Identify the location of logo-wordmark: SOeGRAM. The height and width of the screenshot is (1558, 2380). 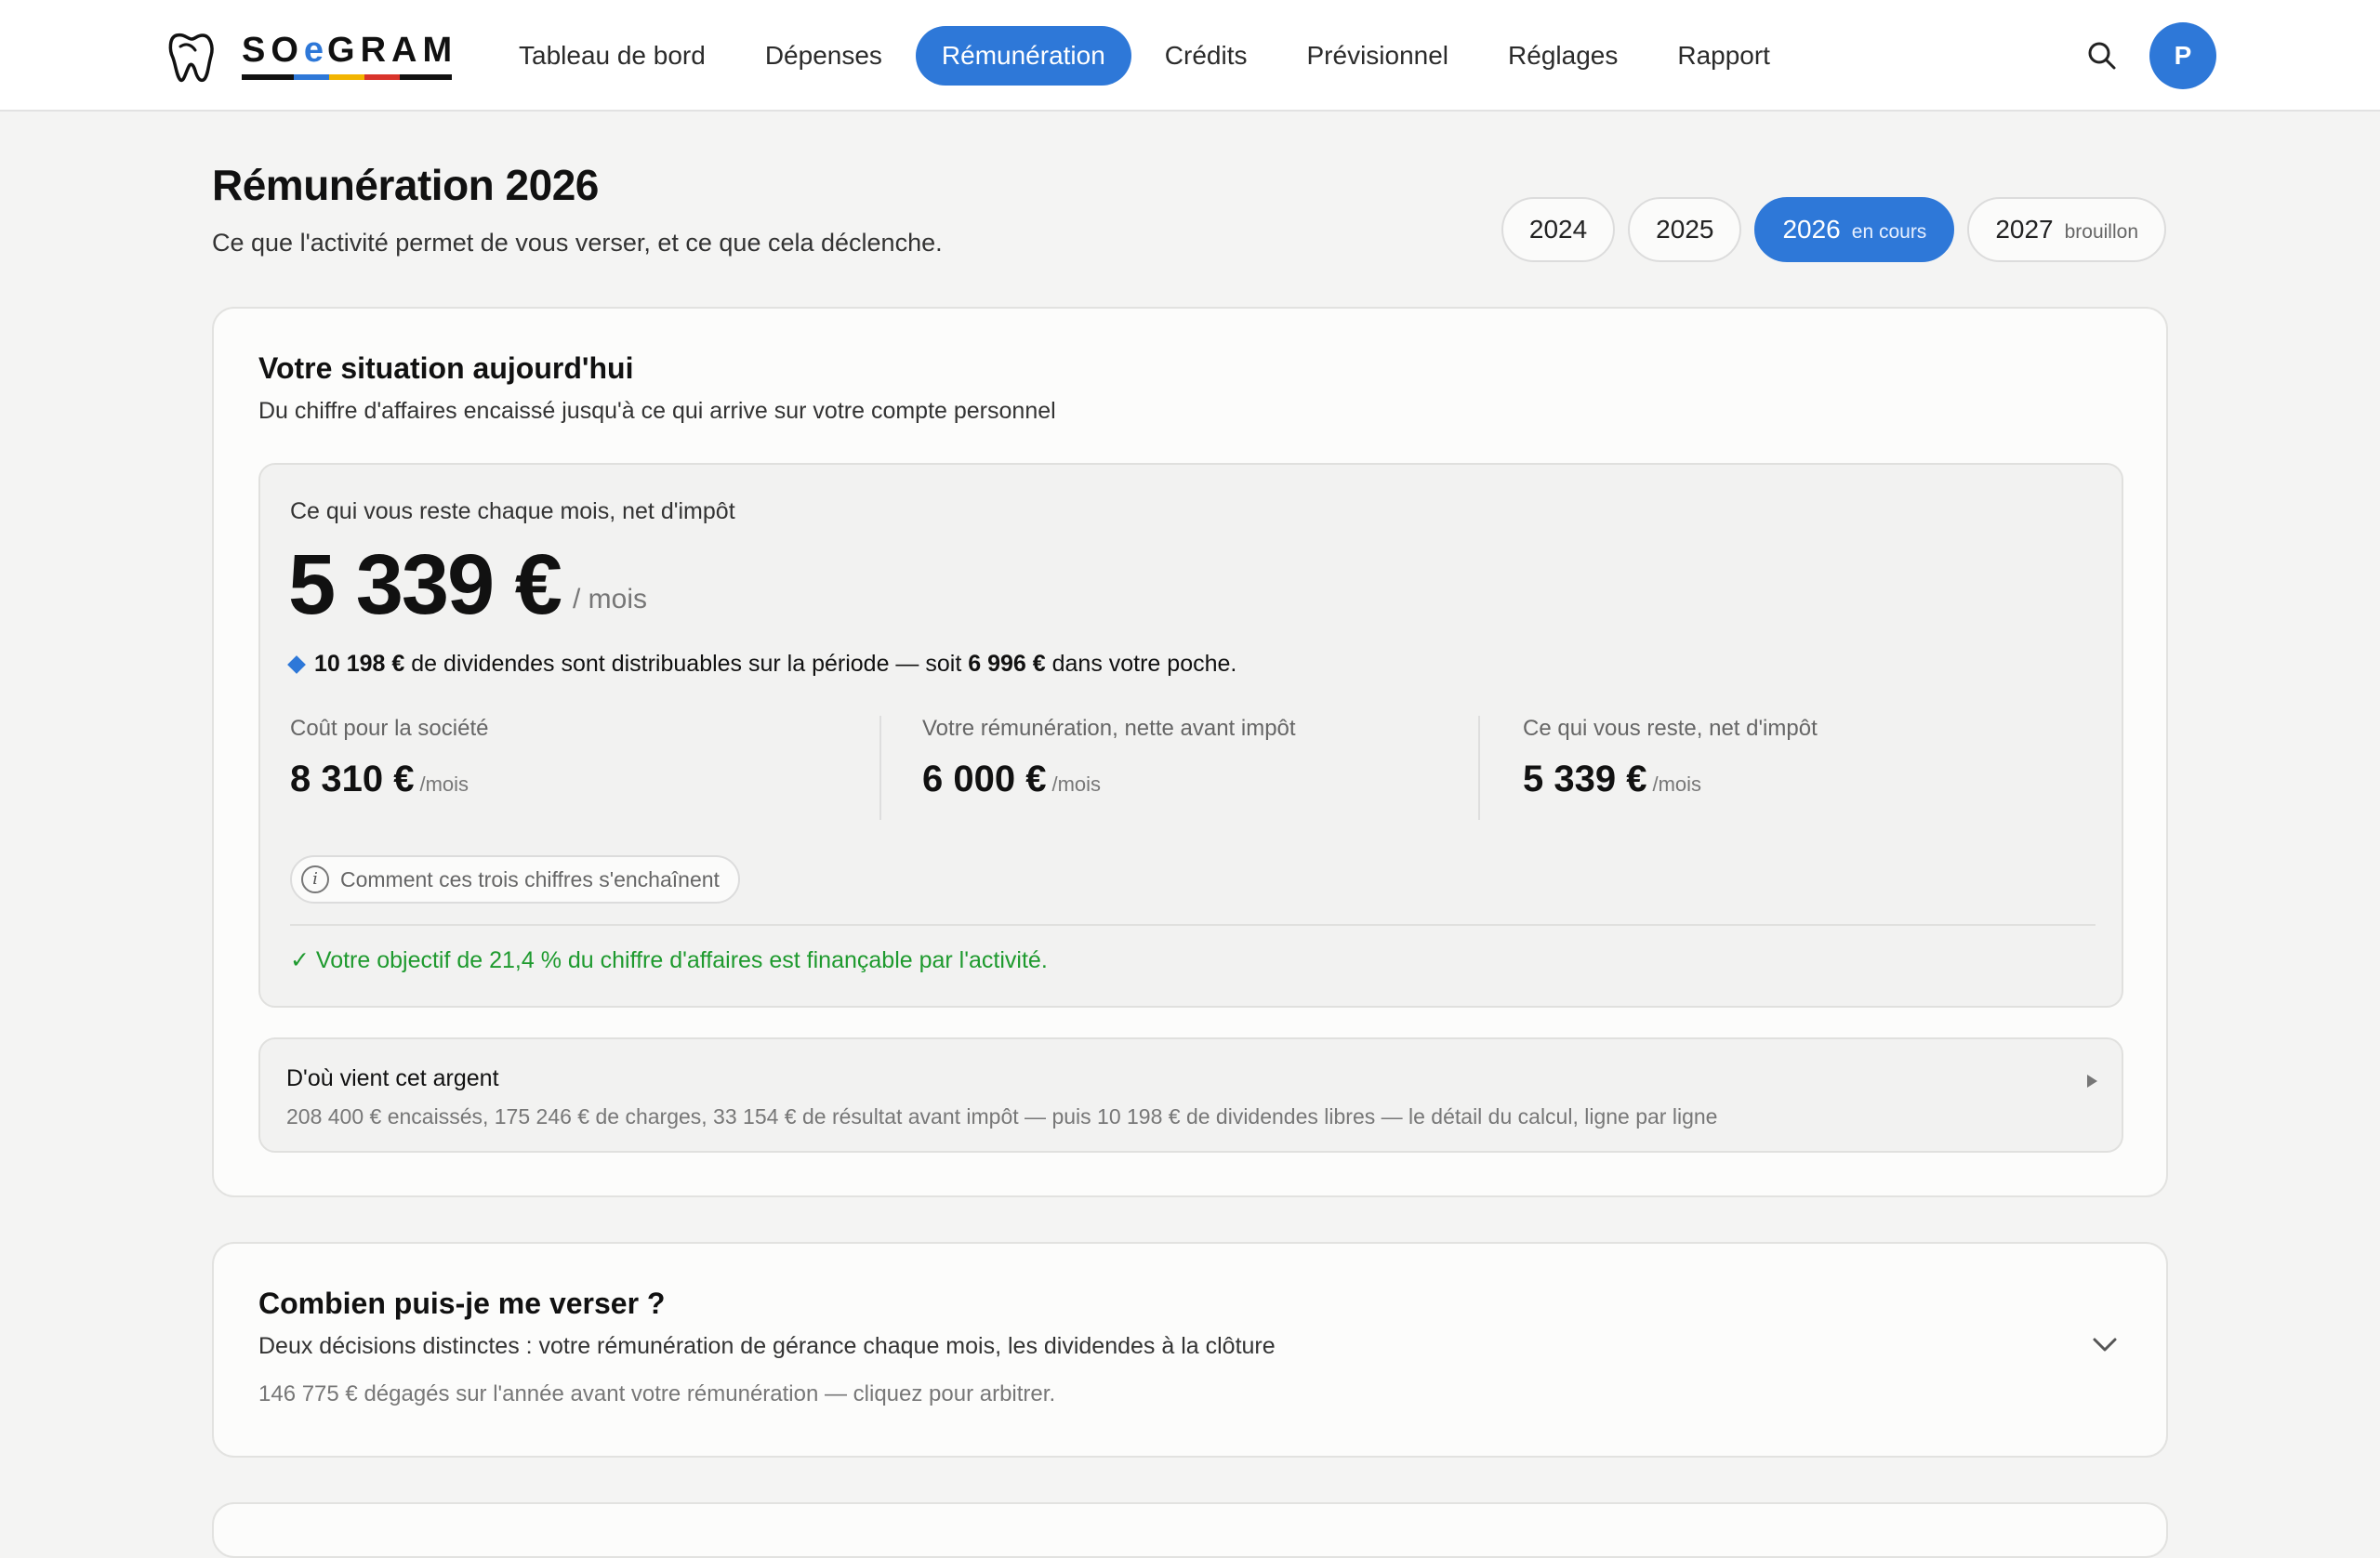
(349, 51).